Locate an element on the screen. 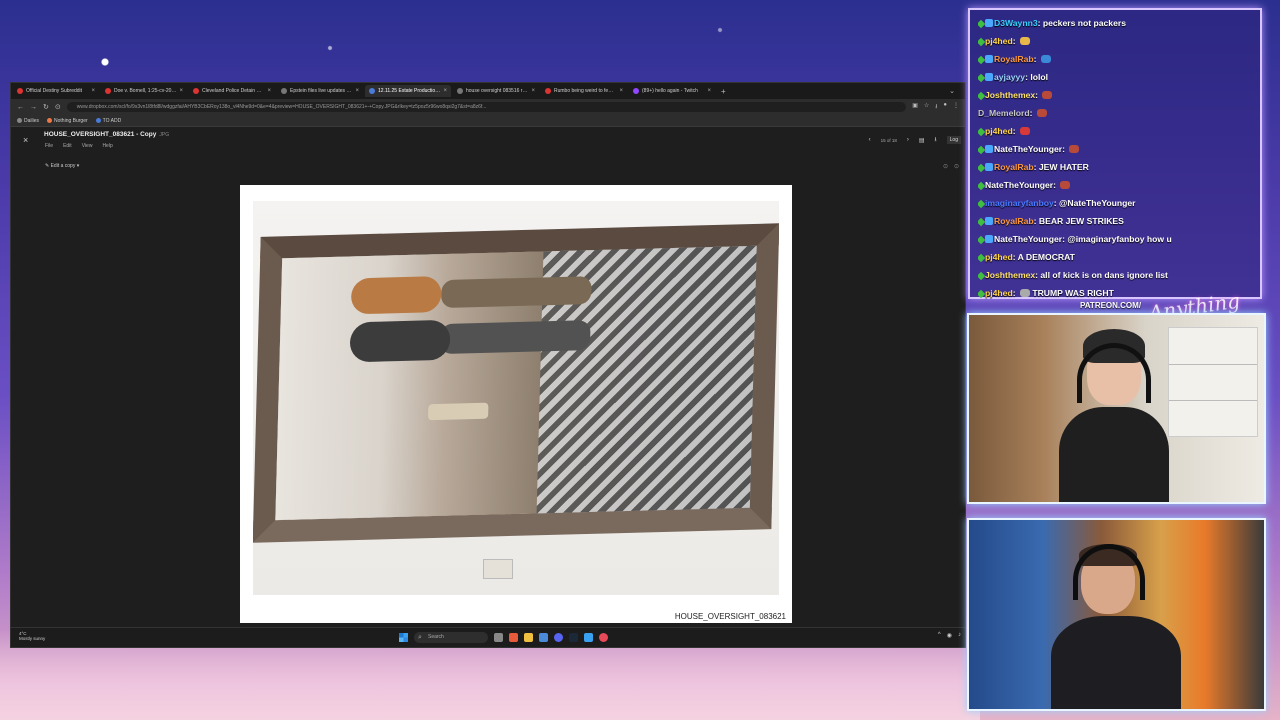 The width and height of the screenshot is (1280, 720). menu-help: Help is located at coordinates (107, 146).